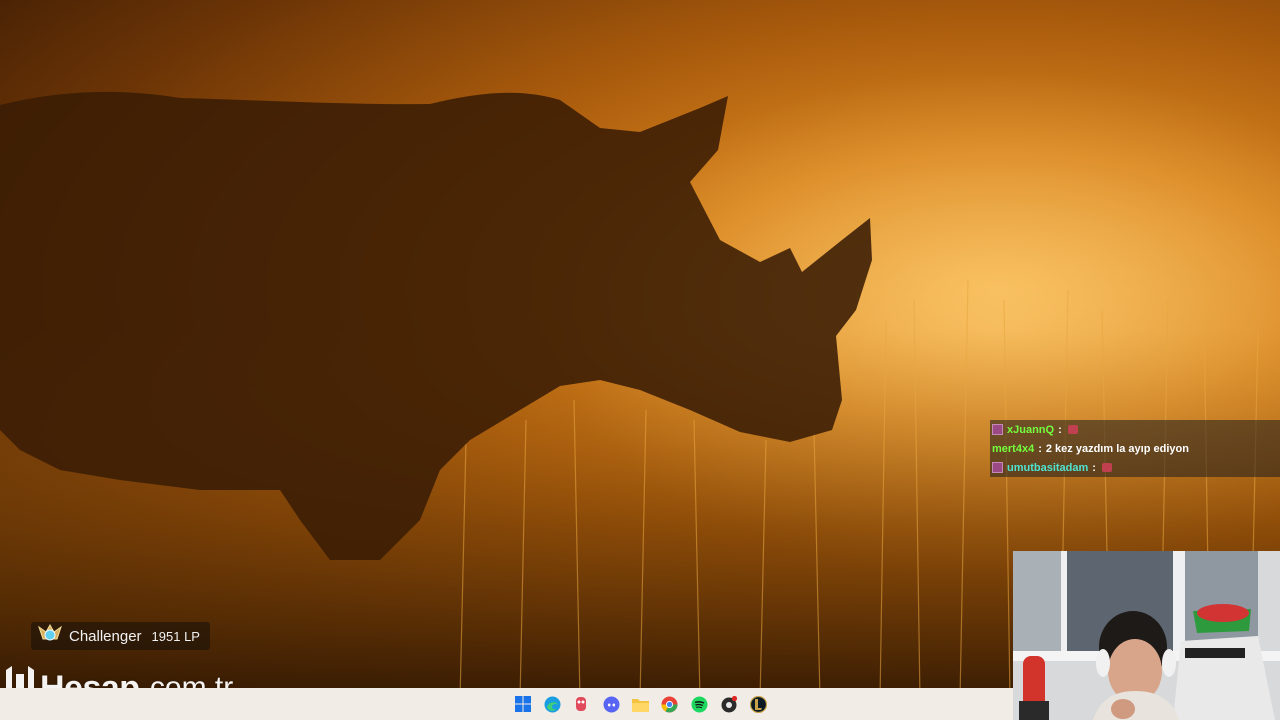 This screenshot has width=1280, height=720. What do you see at coordinates (175, 636) in the screenshot?
I see `league-points-label: 1951 LP` at bounding box center [175, 636].